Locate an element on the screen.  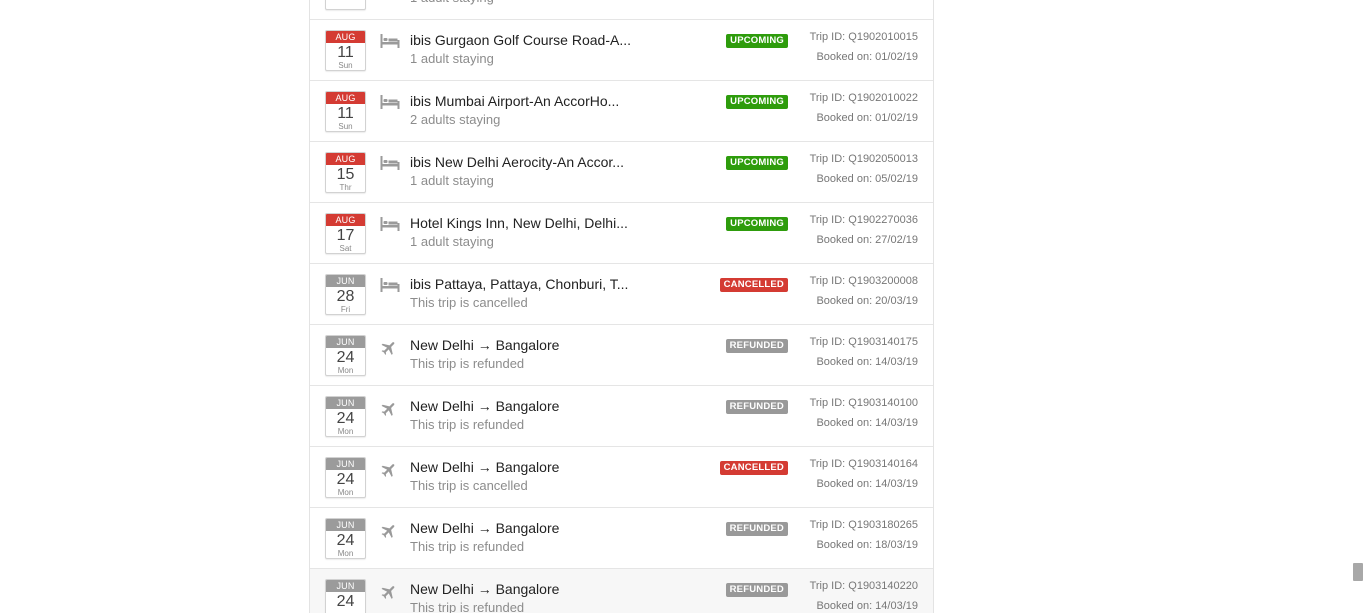
booked-on-date: Booked on: 18/03/19 is located at coordinates (867, 545).